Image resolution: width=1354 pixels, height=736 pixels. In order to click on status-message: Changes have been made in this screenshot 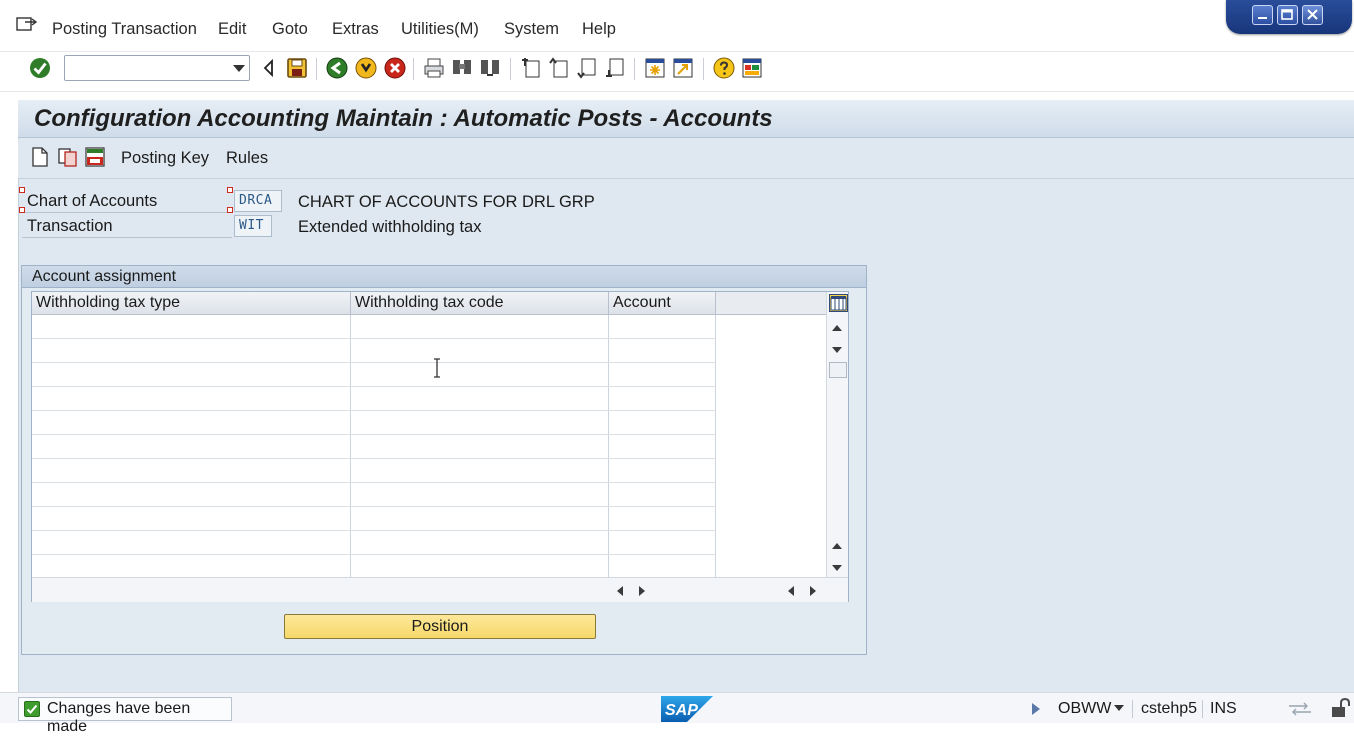, I will do `click(125, 716)`.